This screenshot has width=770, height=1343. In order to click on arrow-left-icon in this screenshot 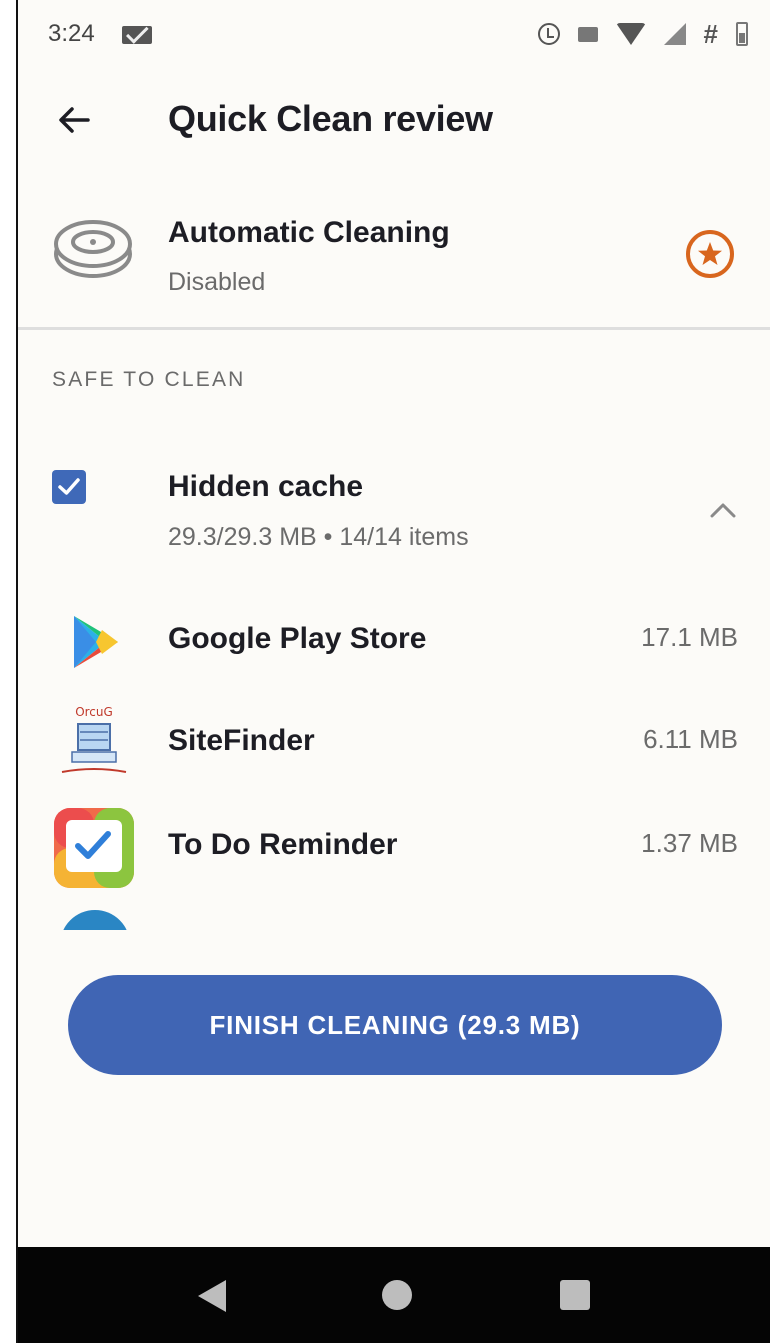, I will do `click(74, 120)`.